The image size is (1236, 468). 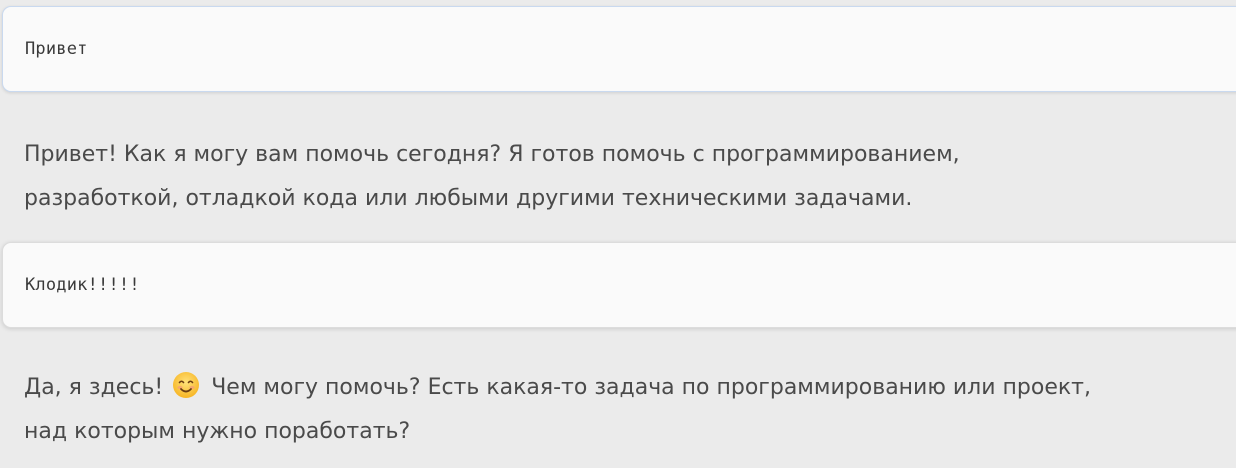 I want to click on assistant-message-line: над которым нужно поработать?, so click(x=217, y=431).